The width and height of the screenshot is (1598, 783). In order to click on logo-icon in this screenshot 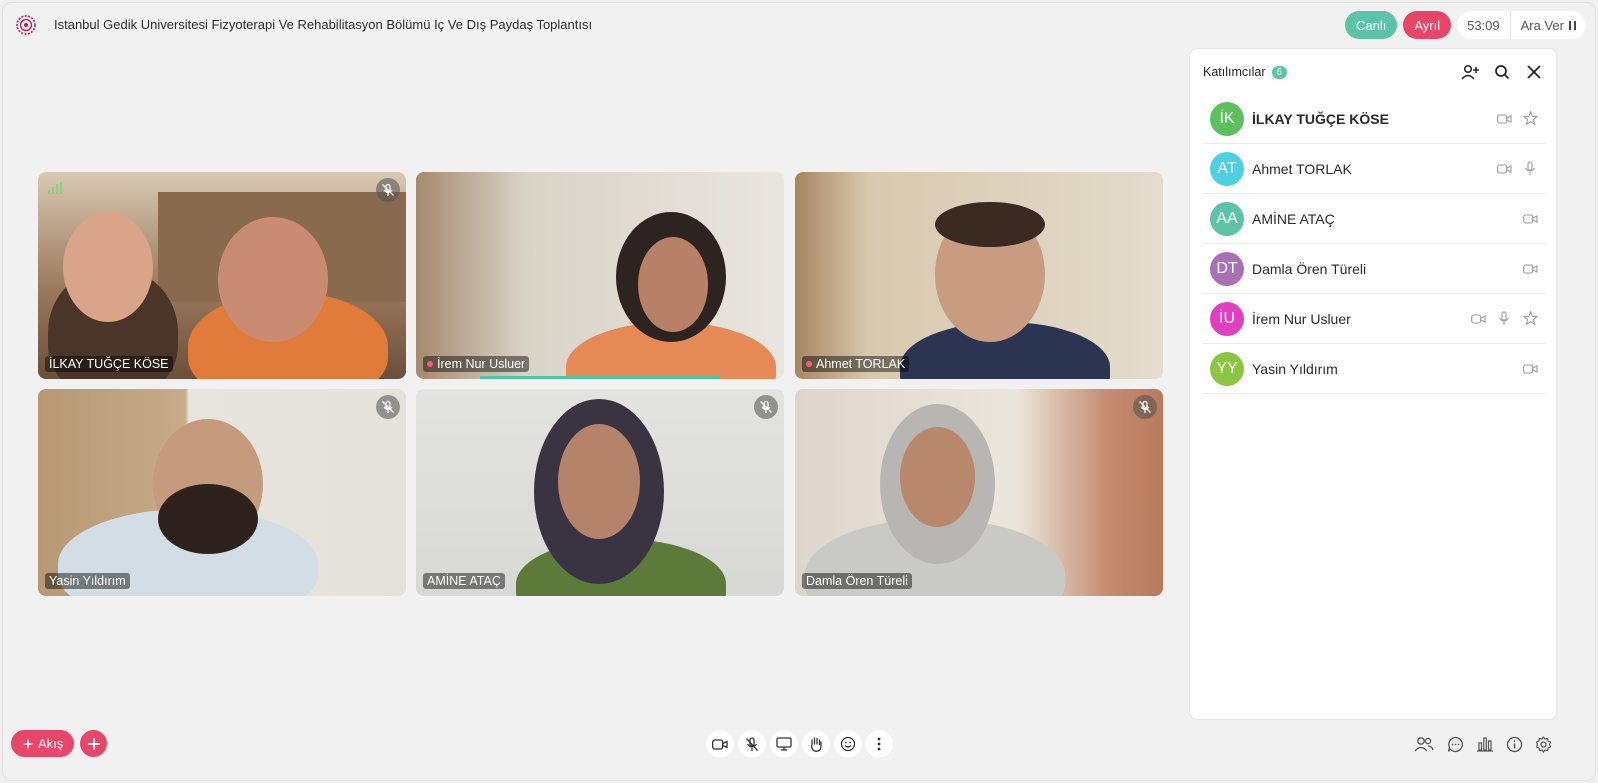, I will do `click(26, 25)`.